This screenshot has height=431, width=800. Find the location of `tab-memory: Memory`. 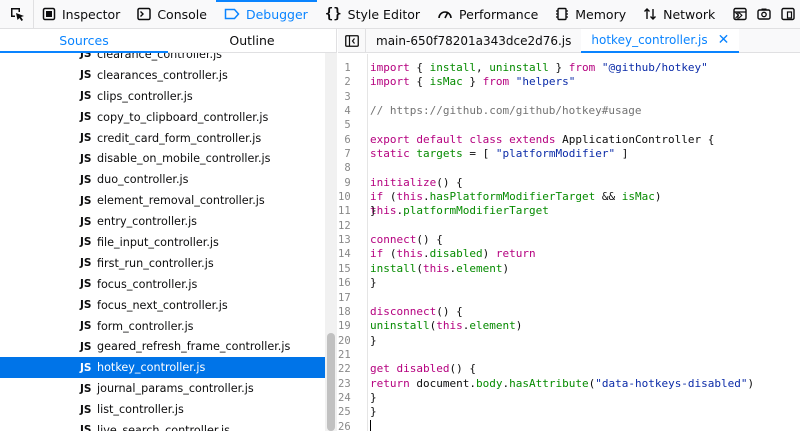

tab-memory: Memory is located at coordinates (591, 14).